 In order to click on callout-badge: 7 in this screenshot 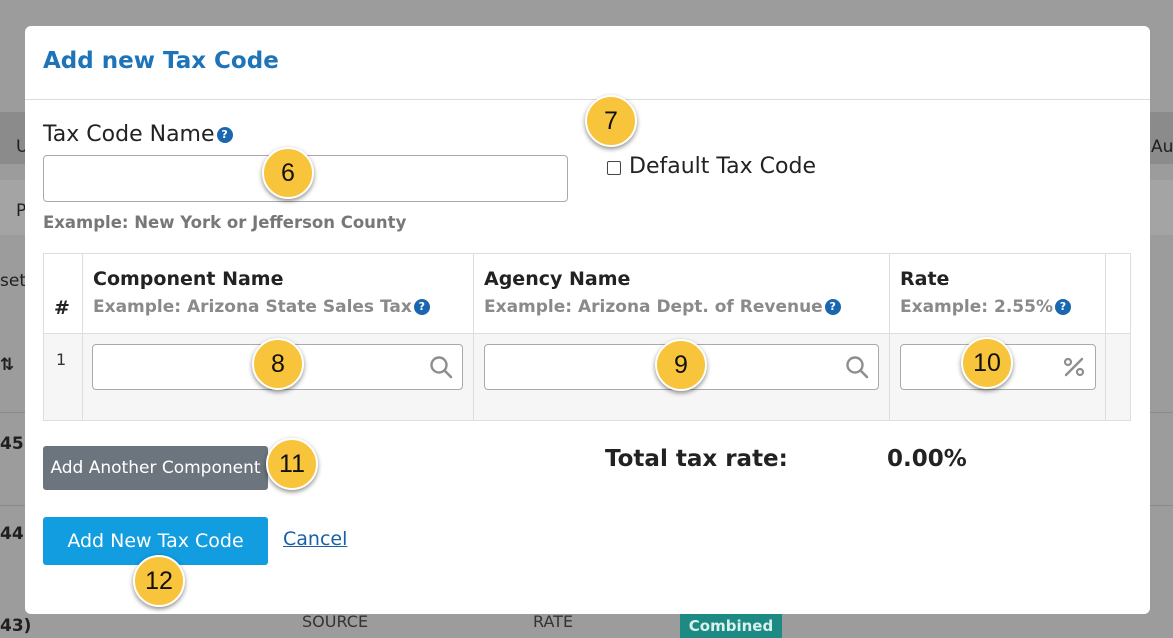, I will do `click(611, 121)`.